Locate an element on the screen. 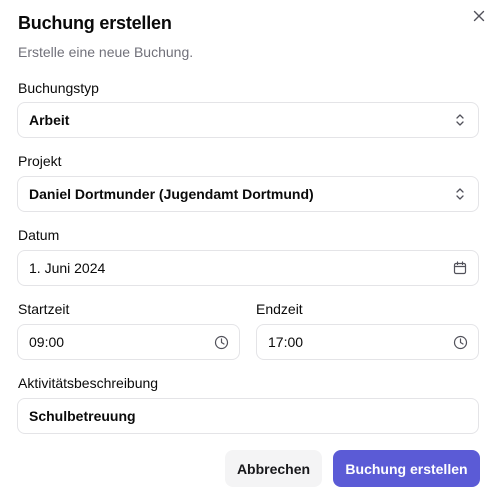 This screenshot has height=497, width=495. start-time-input: 09:00 is located at coordinates (128, 342).